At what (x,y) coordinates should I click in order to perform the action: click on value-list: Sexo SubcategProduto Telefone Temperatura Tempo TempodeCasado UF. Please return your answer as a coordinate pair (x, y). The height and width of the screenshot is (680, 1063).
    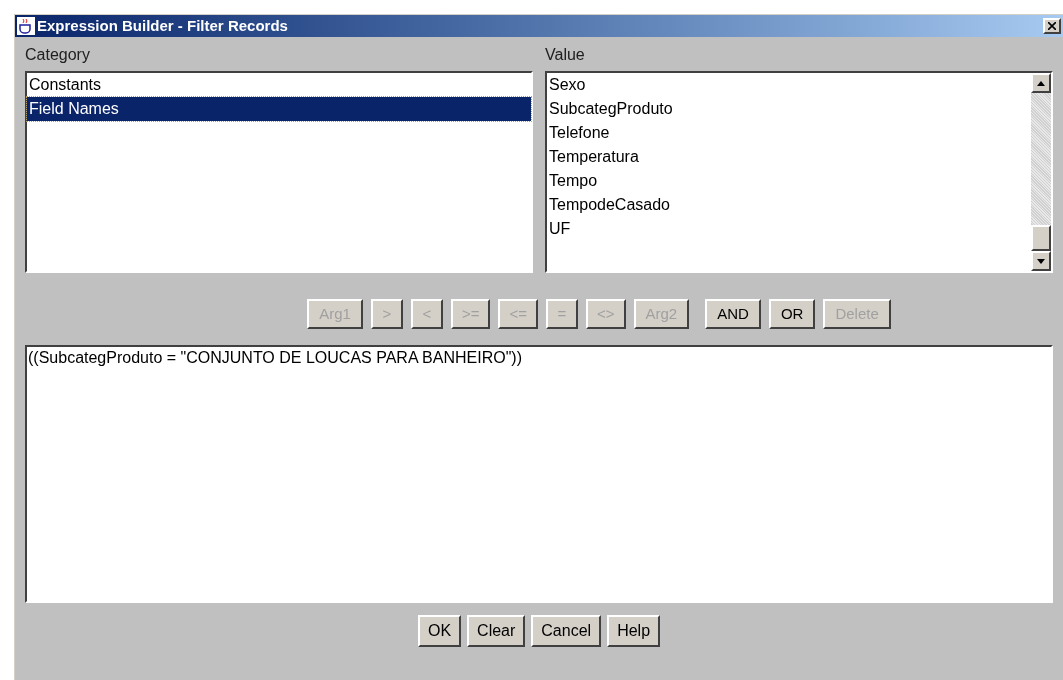
    Looking at the image, I should click on (799, 172).